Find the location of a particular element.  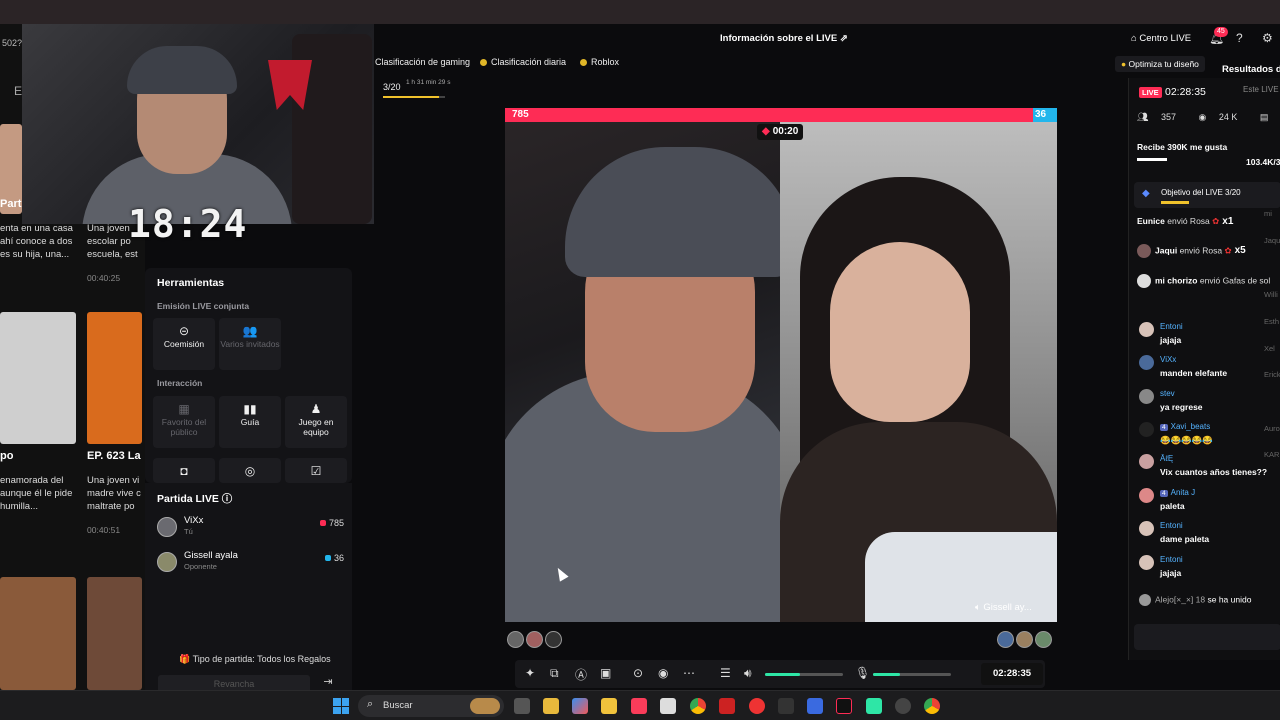

team-game-button: ♟ Juego en equipo is located at coordinates (316, 422).